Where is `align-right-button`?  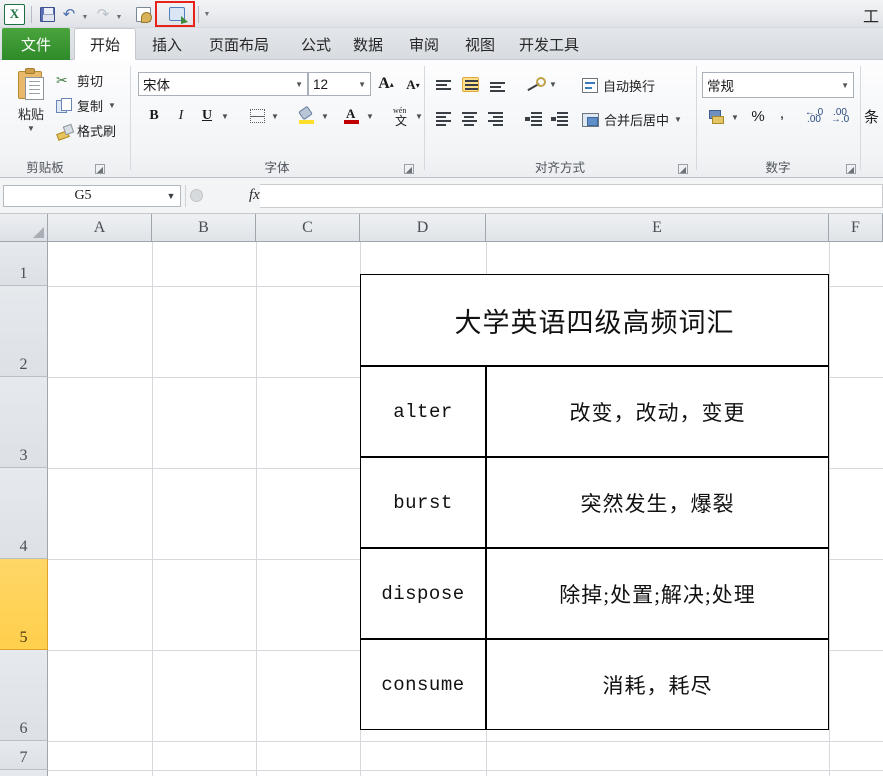
align-right-button is located at coordinates (495, 118).